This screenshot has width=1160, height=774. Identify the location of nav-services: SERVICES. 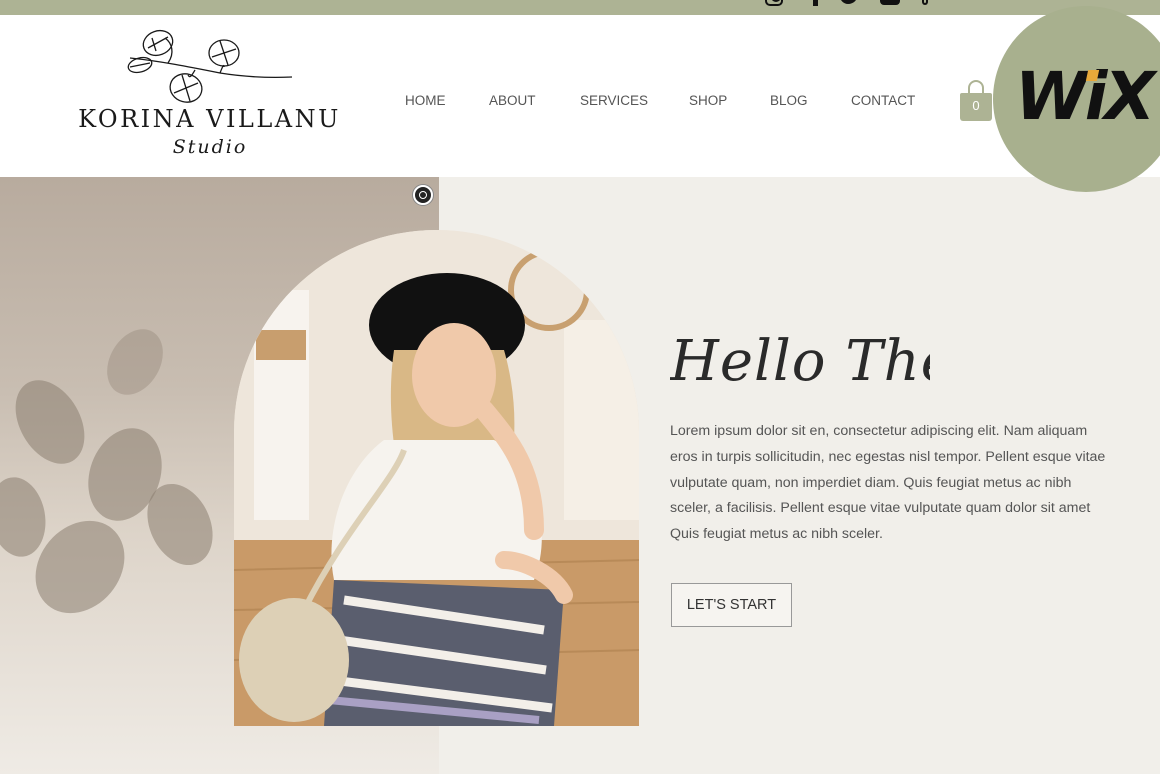
(614, 100).